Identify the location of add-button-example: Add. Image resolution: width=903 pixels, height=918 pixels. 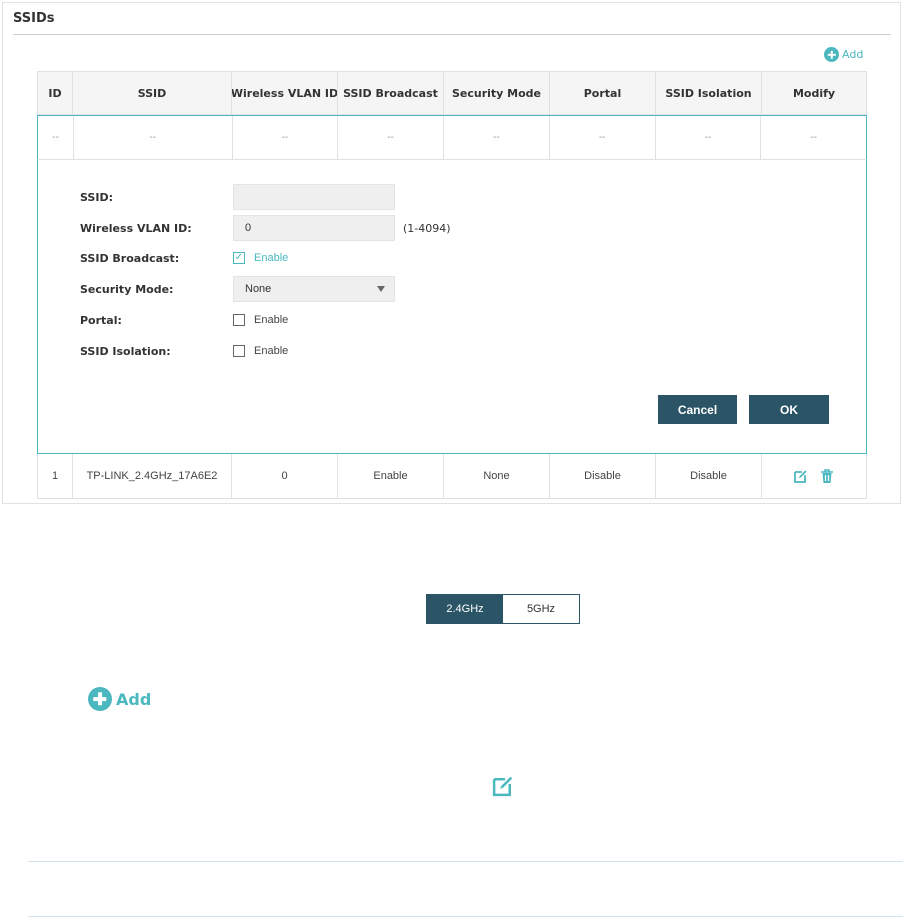
(119, 699).